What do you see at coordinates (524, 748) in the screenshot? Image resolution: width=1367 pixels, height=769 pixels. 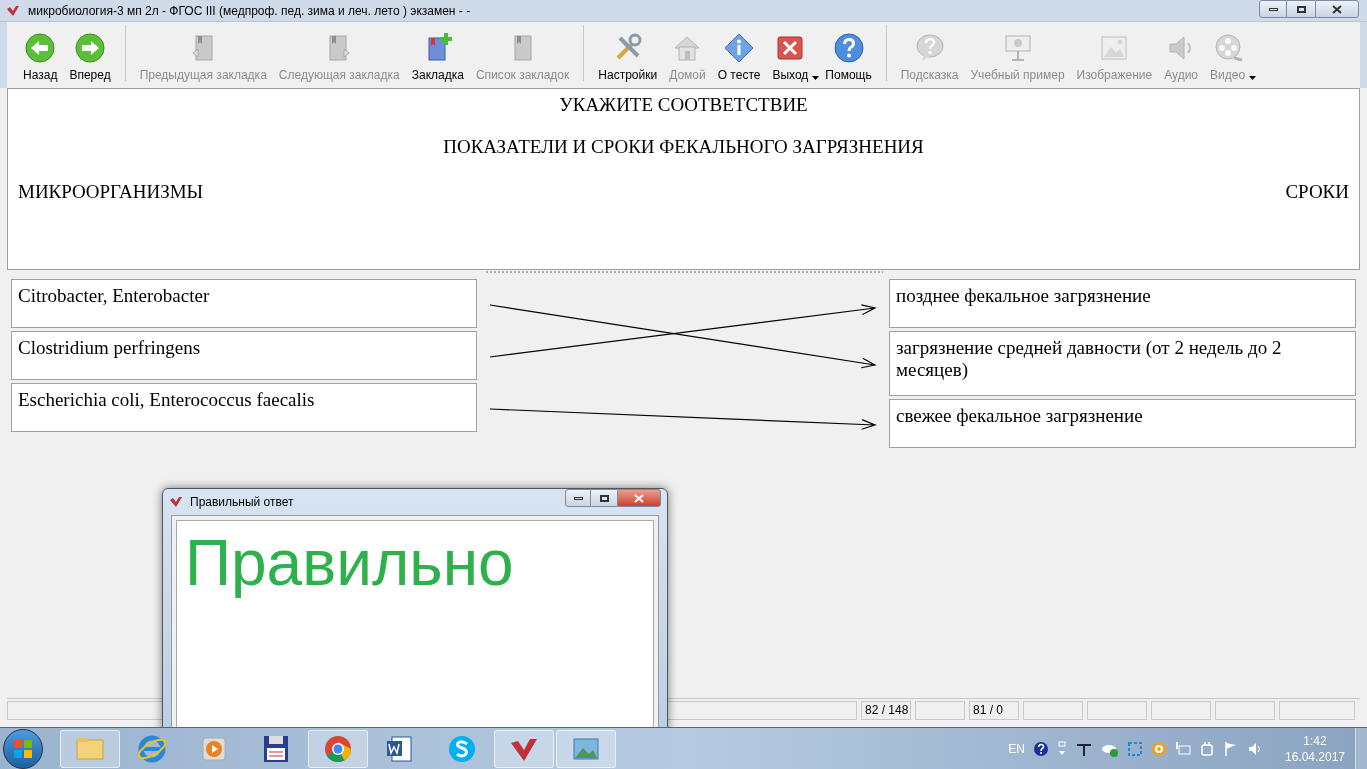 I see `taskbar-app-button` at bounding box center [524, 748].